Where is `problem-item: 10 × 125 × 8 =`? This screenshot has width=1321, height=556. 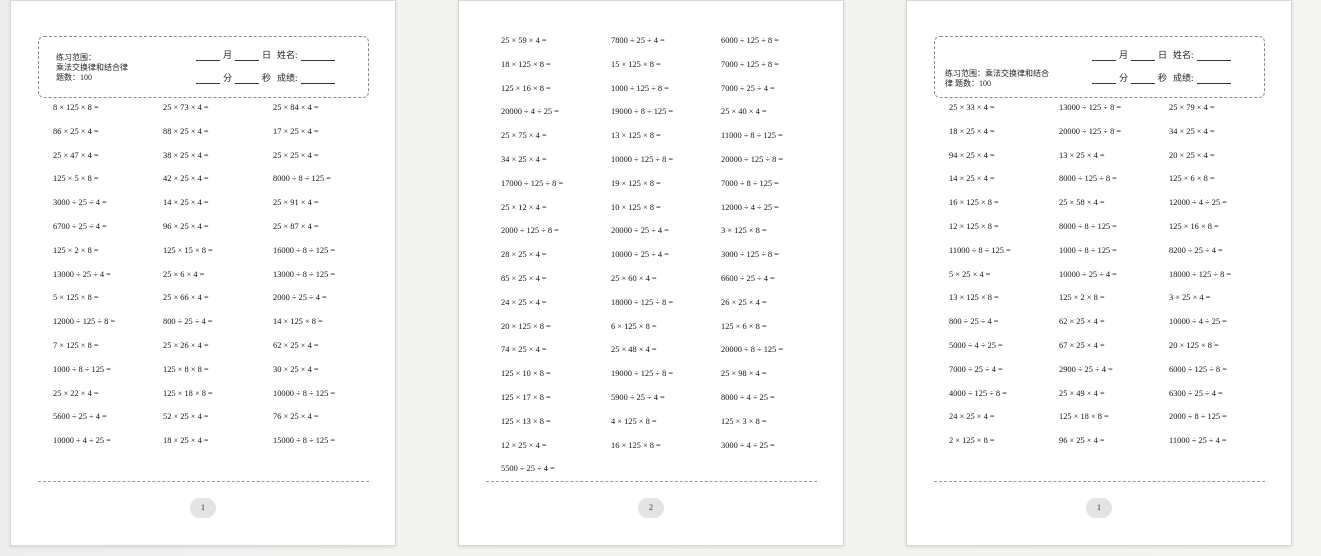
problem-item: 10 × 125 × 8 = is located at coordinates (636, 207).